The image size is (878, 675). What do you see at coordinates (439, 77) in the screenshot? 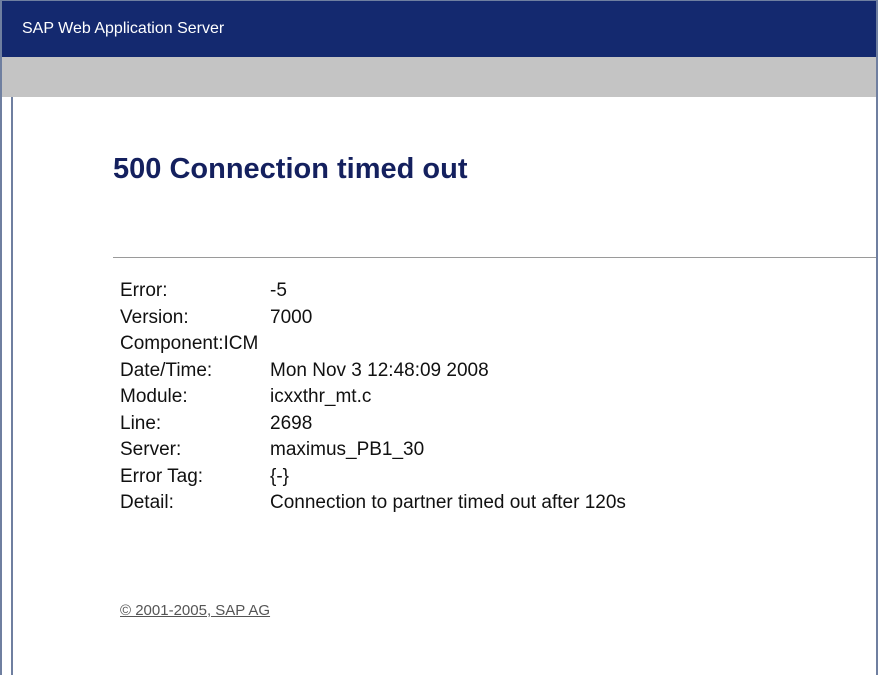
I see `toolbar-strip` at bounding box center [439, 77].